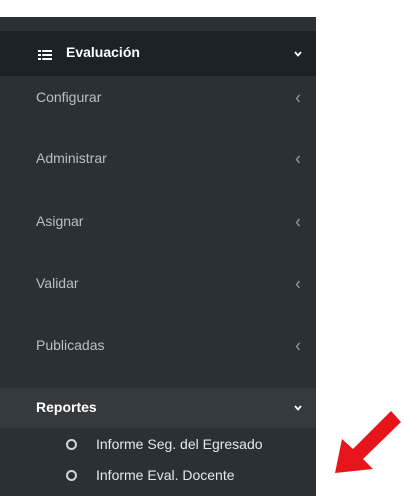  I want to click on list-icon, so click(45, 55).